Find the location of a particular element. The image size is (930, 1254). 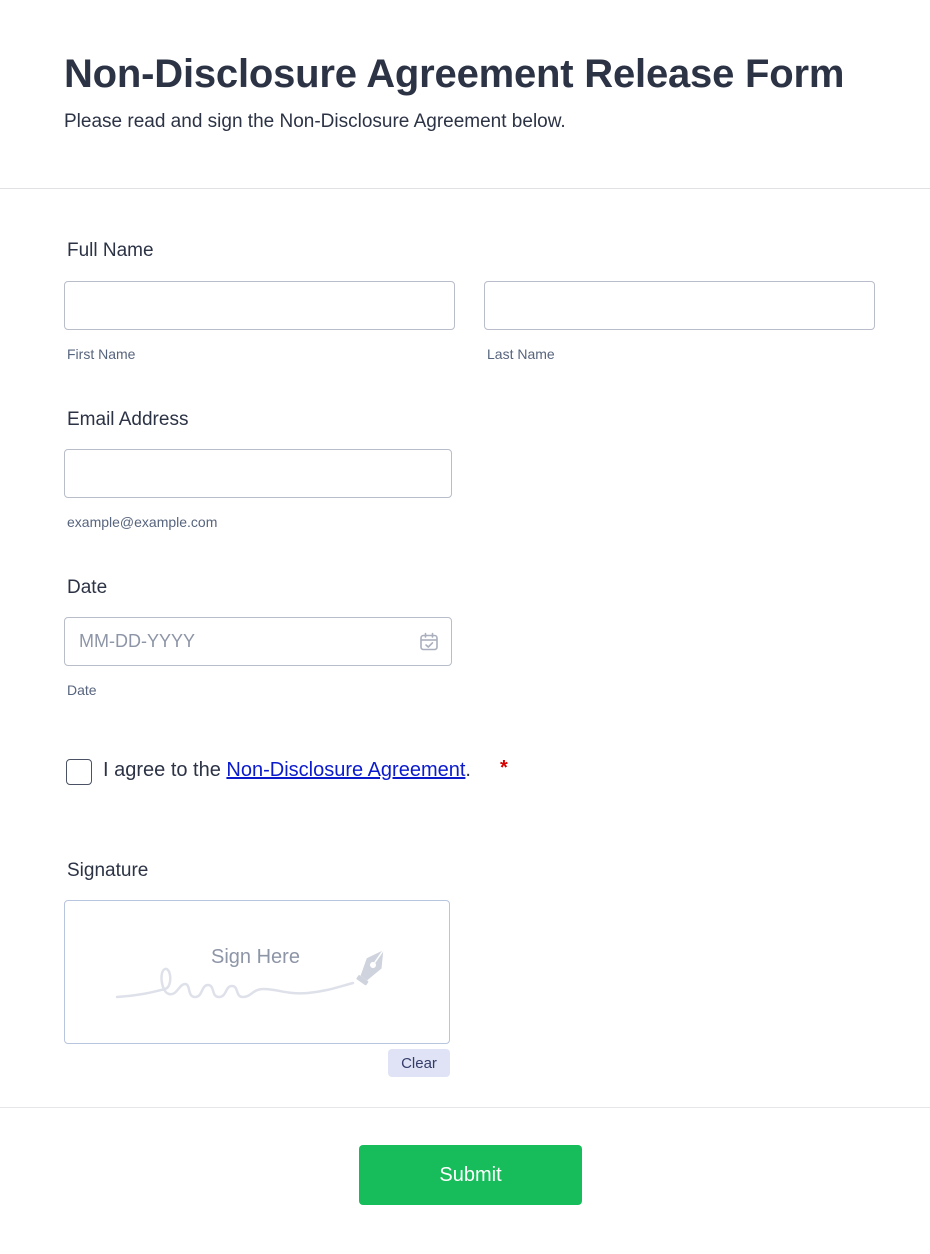

date-input is located at coordinates (258, 641).